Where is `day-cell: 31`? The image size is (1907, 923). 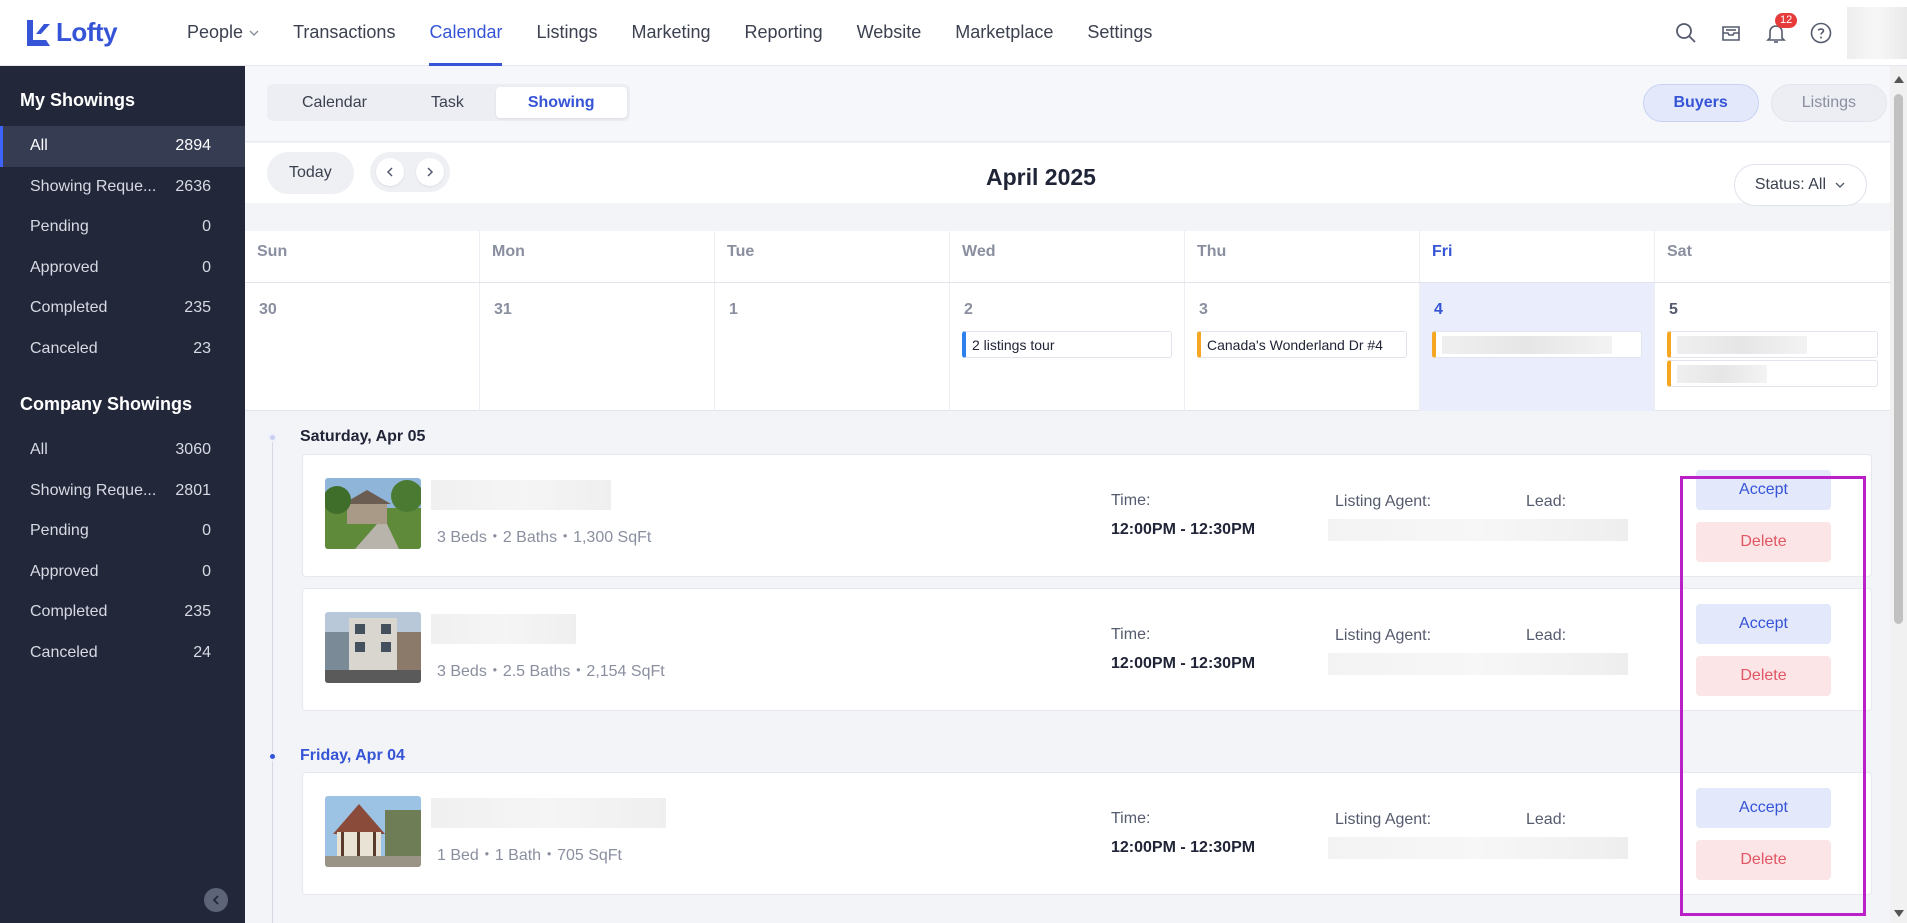 day-cell: 31 is located at coordinates (597, 347).